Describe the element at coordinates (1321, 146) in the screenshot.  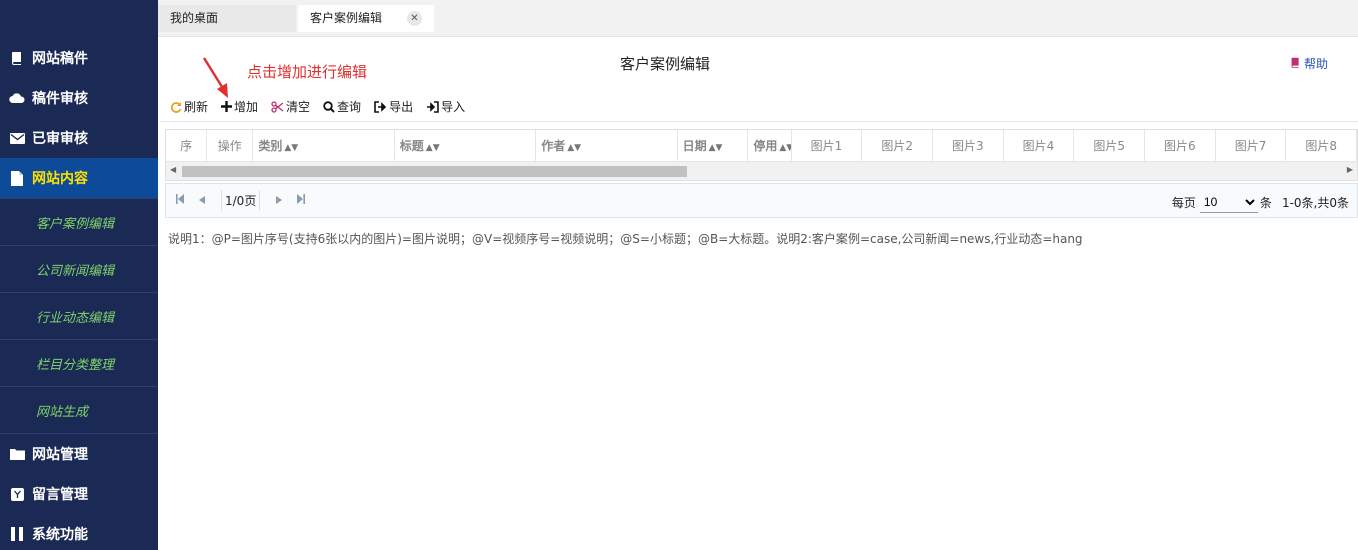
I see `col-image8: 图片8` at that location.